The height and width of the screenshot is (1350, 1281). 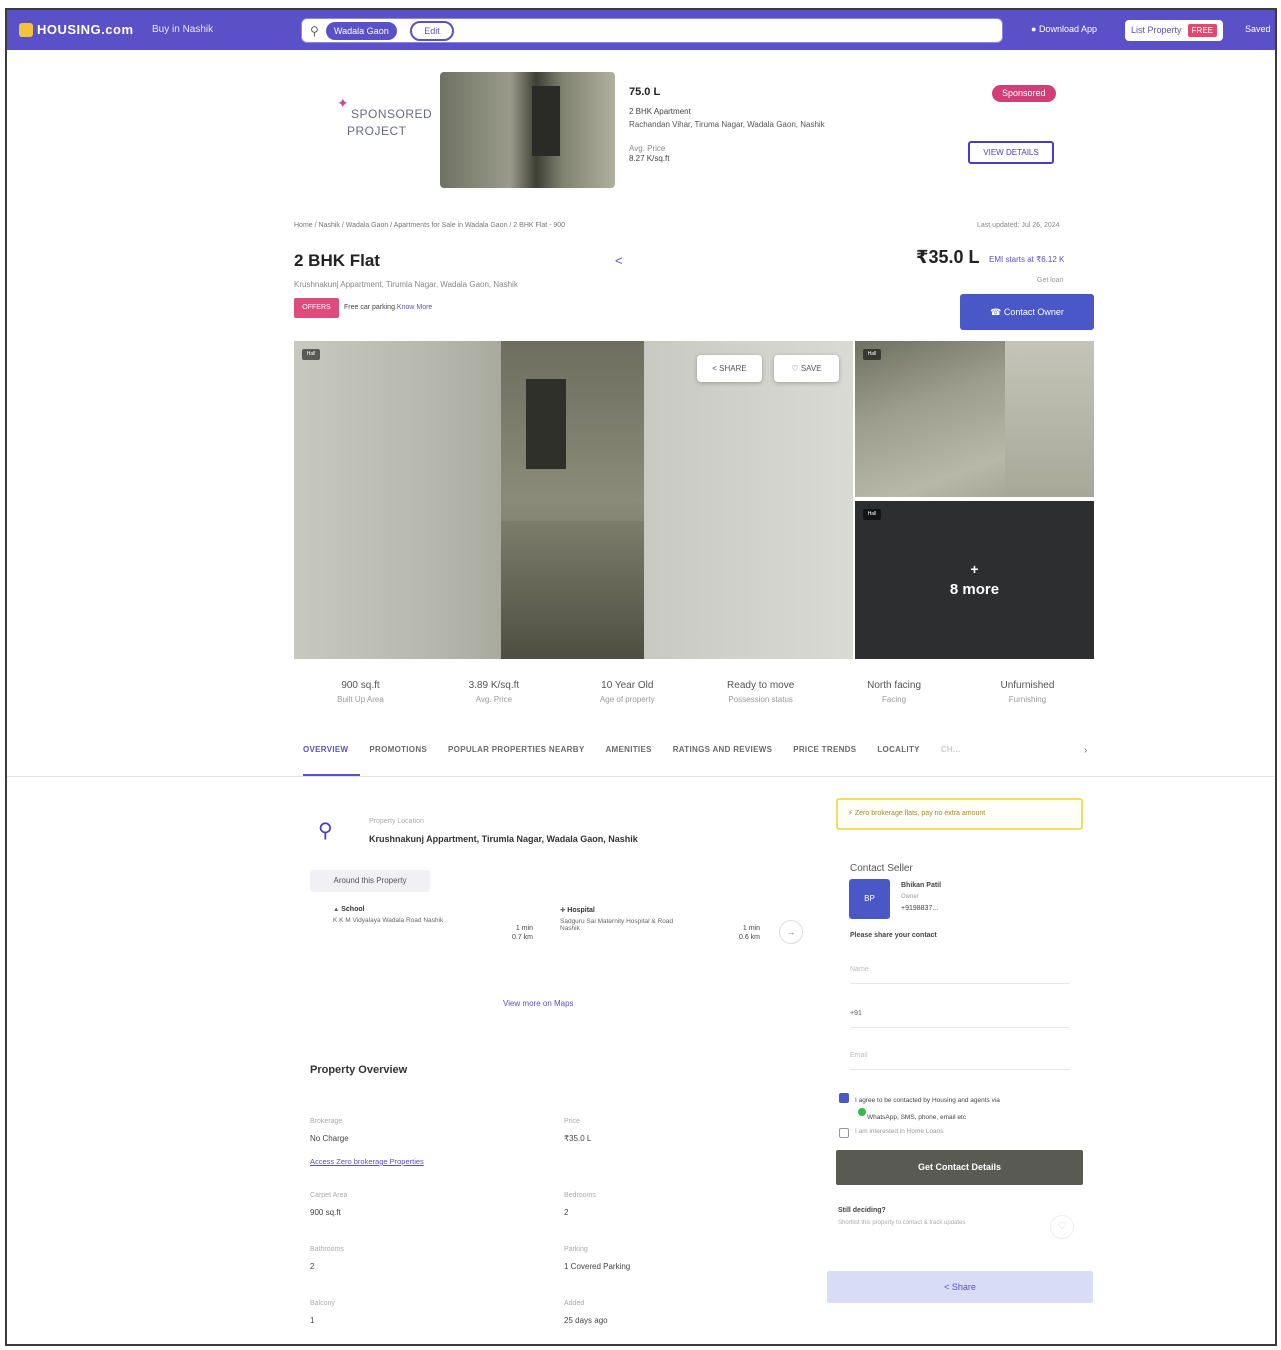 What do you see at coordinates (1156, 30) in the screenshot?
I see `list-property-label: List Property` at bounding box center [1156, 30].